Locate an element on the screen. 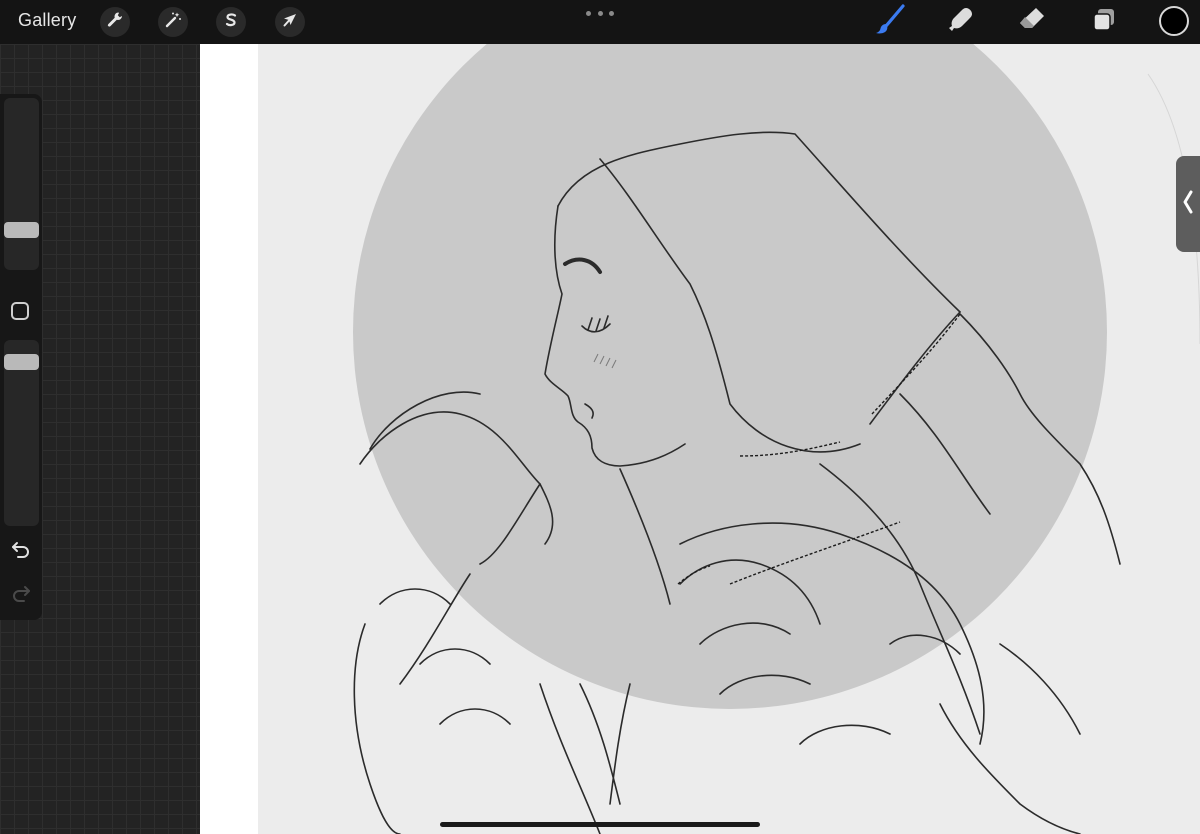 The height and width of the screenshot is (834, 1200). side-panel-handle is located at coordinates (1188, 204).